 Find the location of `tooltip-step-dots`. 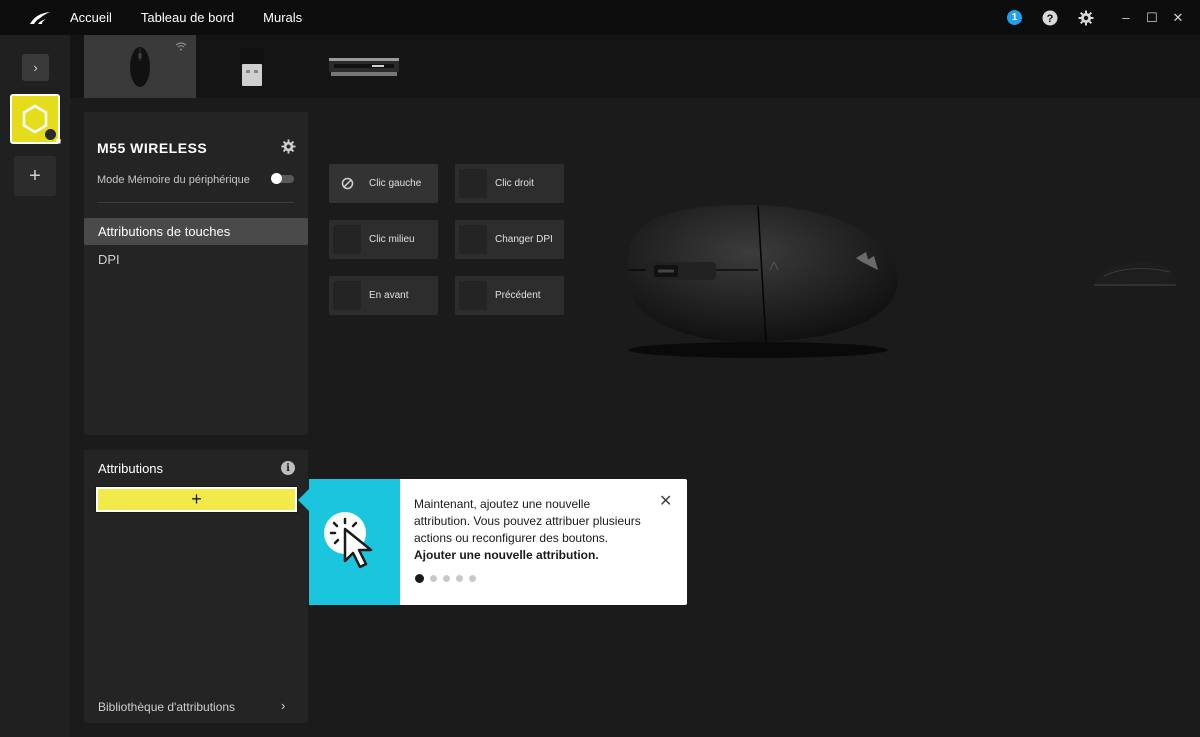

tooltip-step-dots is located at coordinates (445, 578).